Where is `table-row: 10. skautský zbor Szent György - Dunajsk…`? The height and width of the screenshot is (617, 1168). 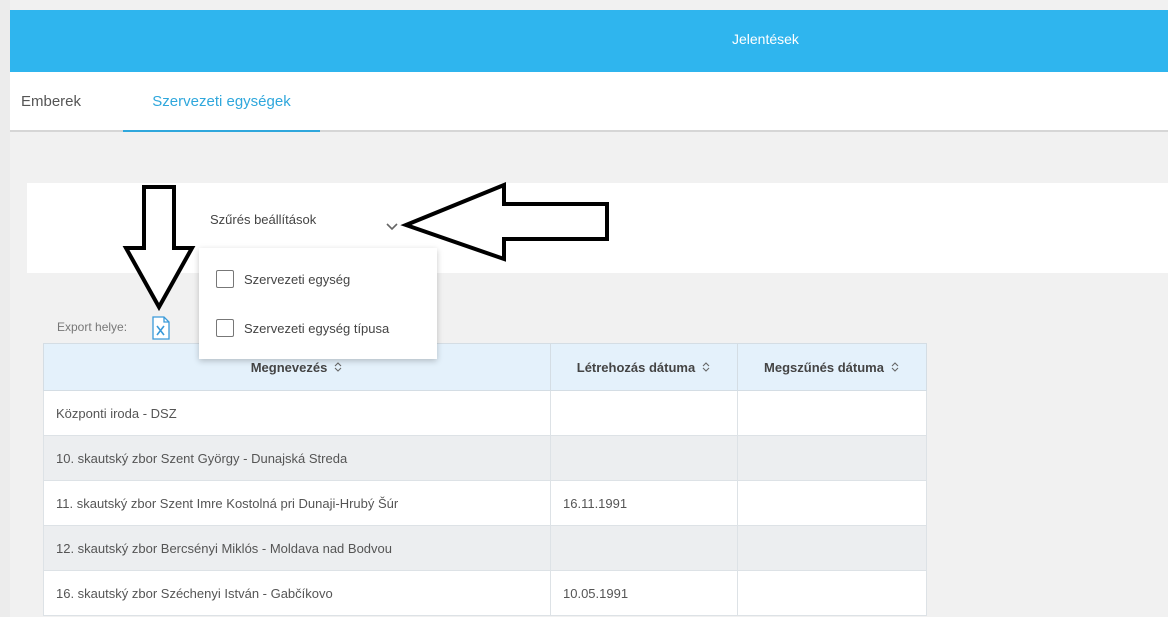
table-row: 10. skautský zbor Szent György - Dunajsk… is located at coordinates (485, 458).